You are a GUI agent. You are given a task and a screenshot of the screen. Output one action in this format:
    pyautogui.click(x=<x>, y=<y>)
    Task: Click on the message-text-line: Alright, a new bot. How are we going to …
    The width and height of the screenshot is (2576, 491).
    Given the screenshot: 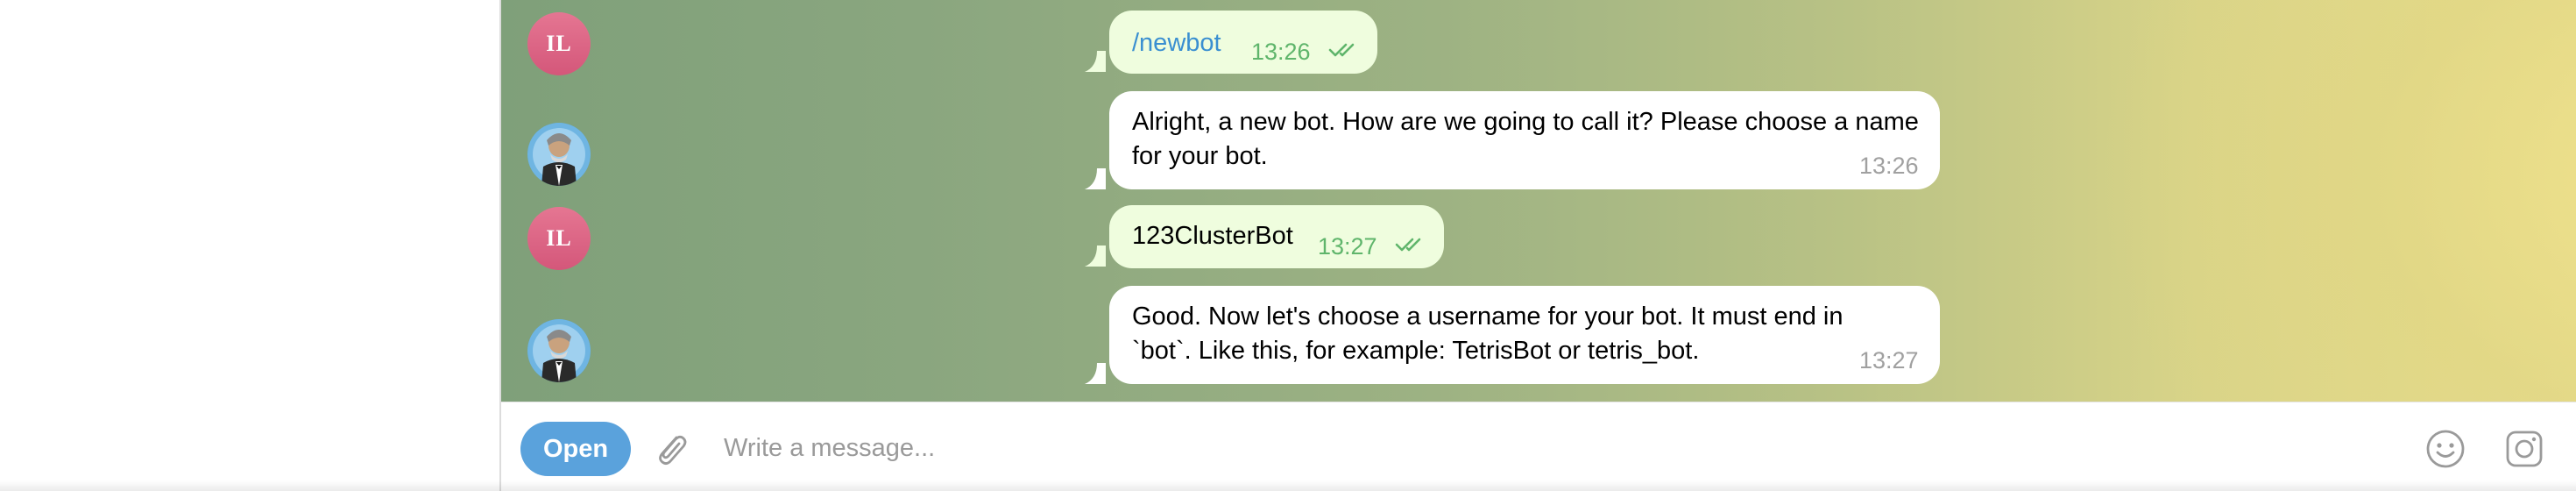 What is the action you would take?
    pyautogui.click(x=1525, y=122)
    